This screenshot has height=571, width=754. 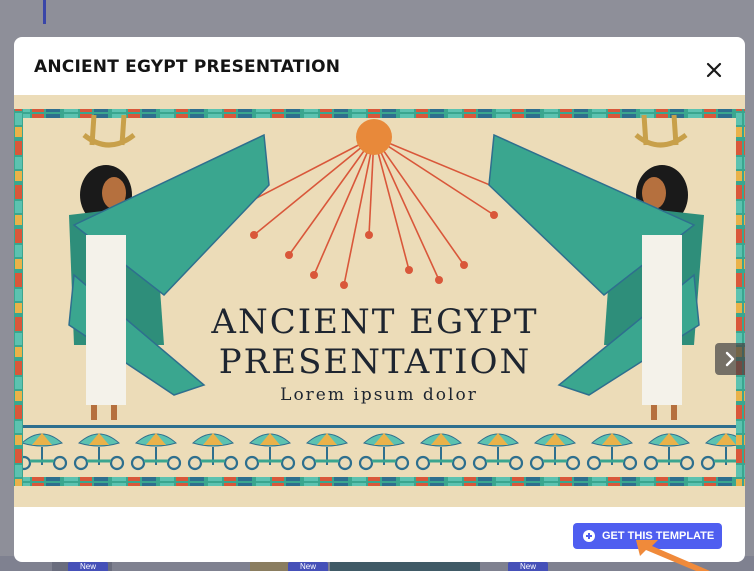 What do you see at coordinates (374, 322) in the screenshot?
I see `slide-title-line1: ANCIENT EGYPT` at bounding box center [374, 322].